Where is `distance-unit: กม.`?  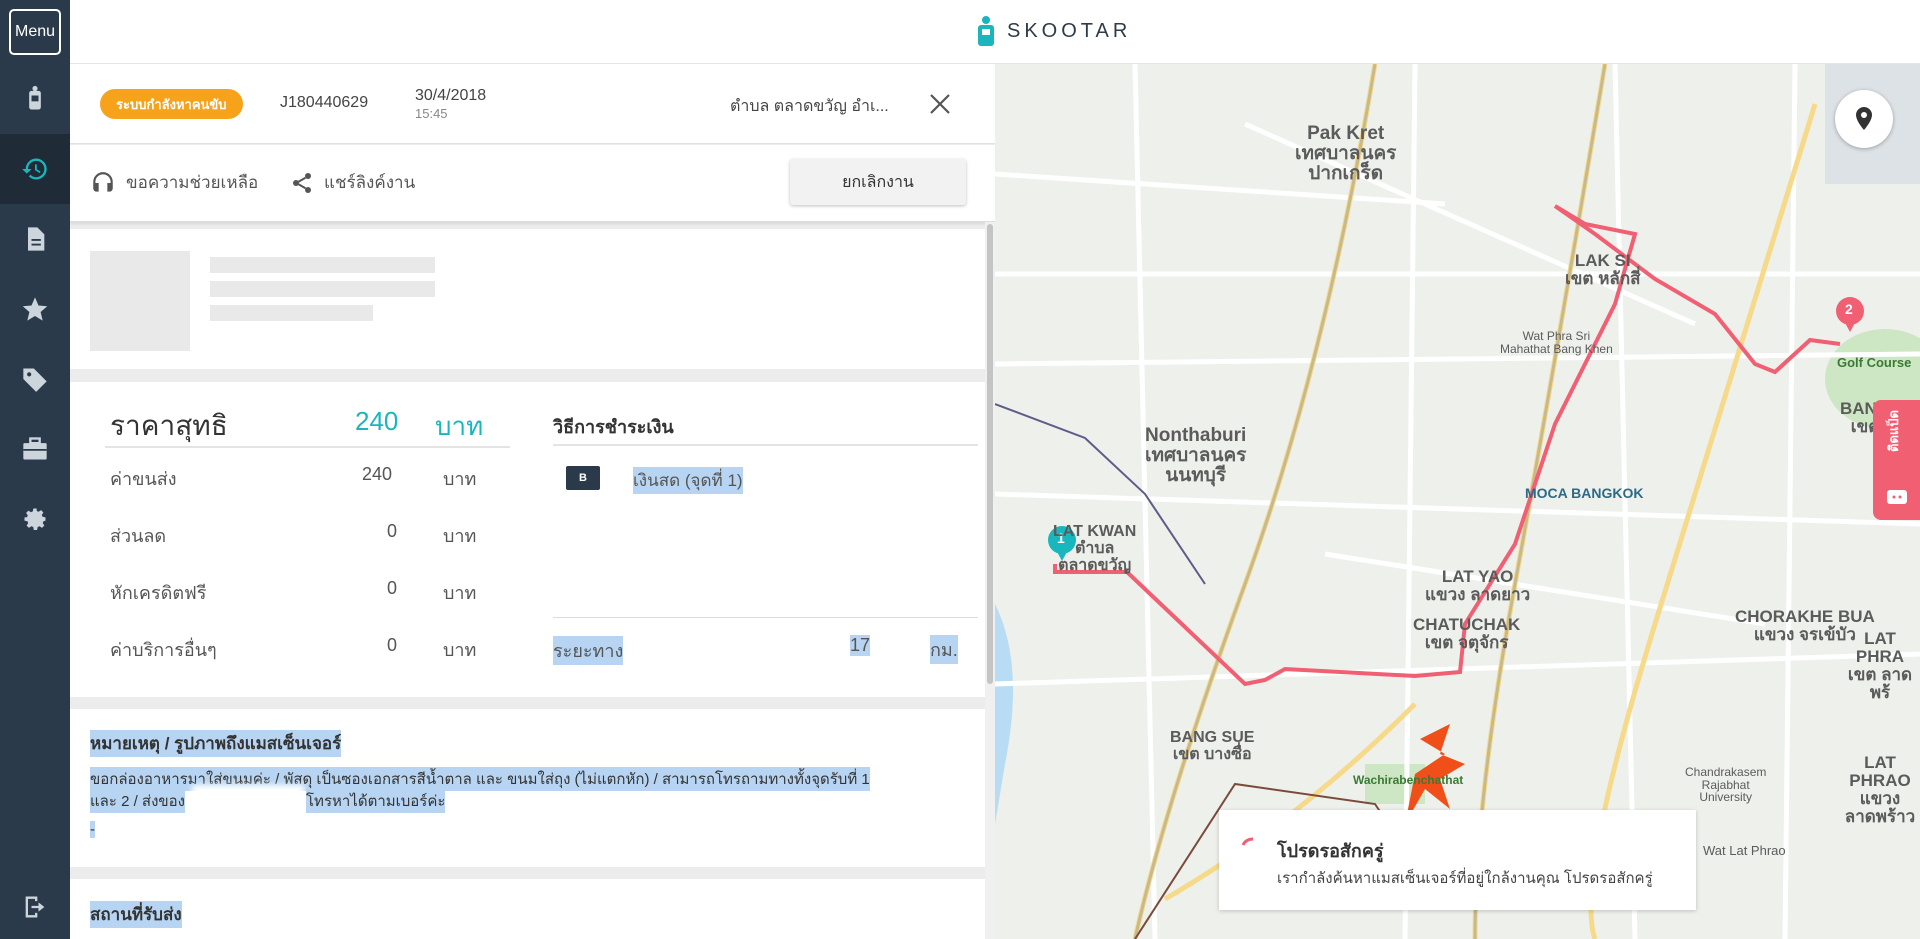 distance-unit: กม. is located at coordinates (944, 649).